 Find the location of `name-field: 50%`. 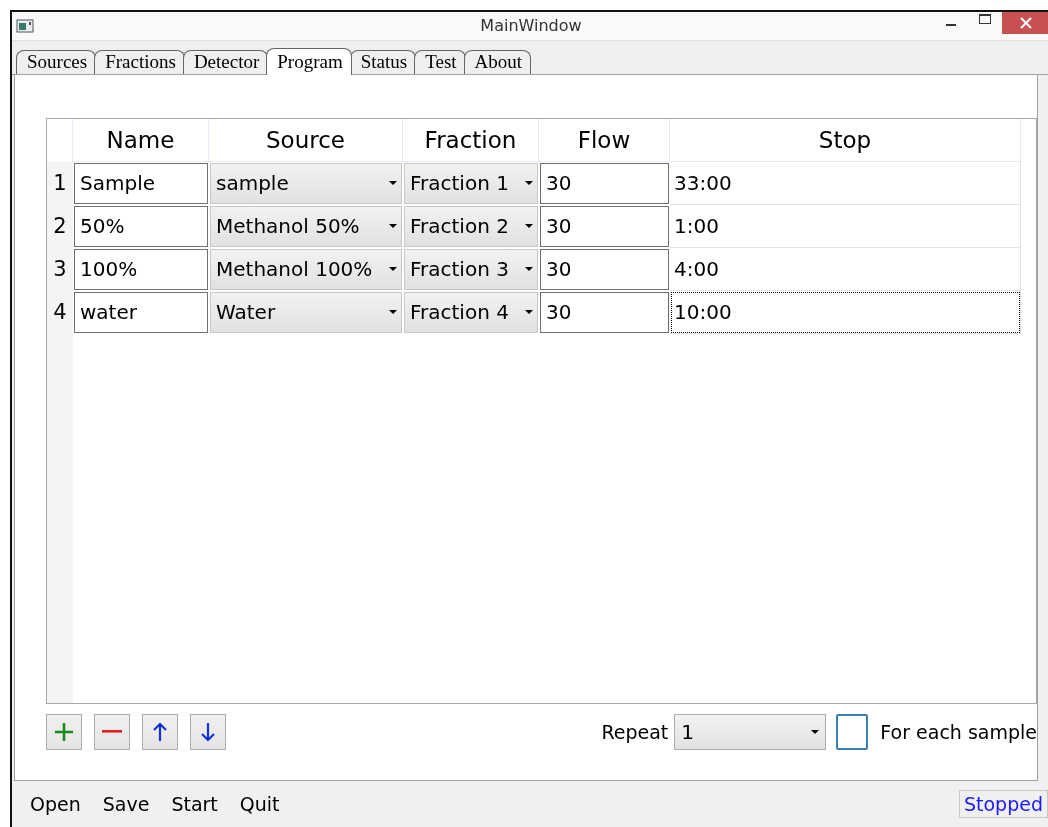

name-field: 50% is located at coordinates (141, 226).